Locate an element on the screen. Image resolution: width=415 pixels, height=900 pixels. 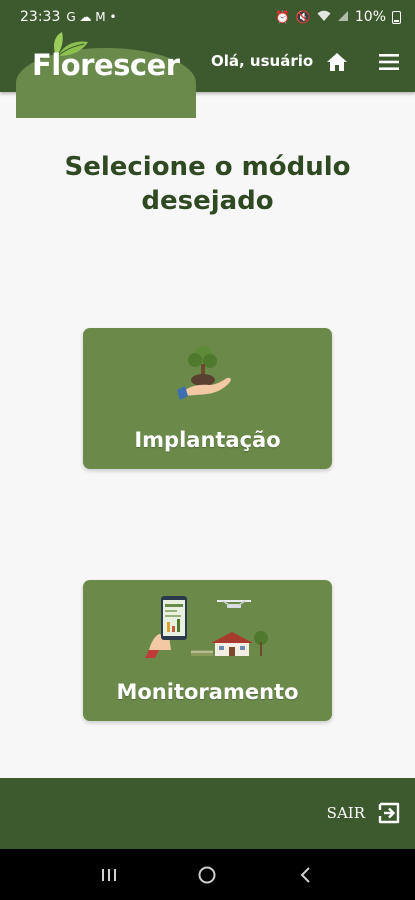
logout-button: SAIR is located at coordinates (364, 813).